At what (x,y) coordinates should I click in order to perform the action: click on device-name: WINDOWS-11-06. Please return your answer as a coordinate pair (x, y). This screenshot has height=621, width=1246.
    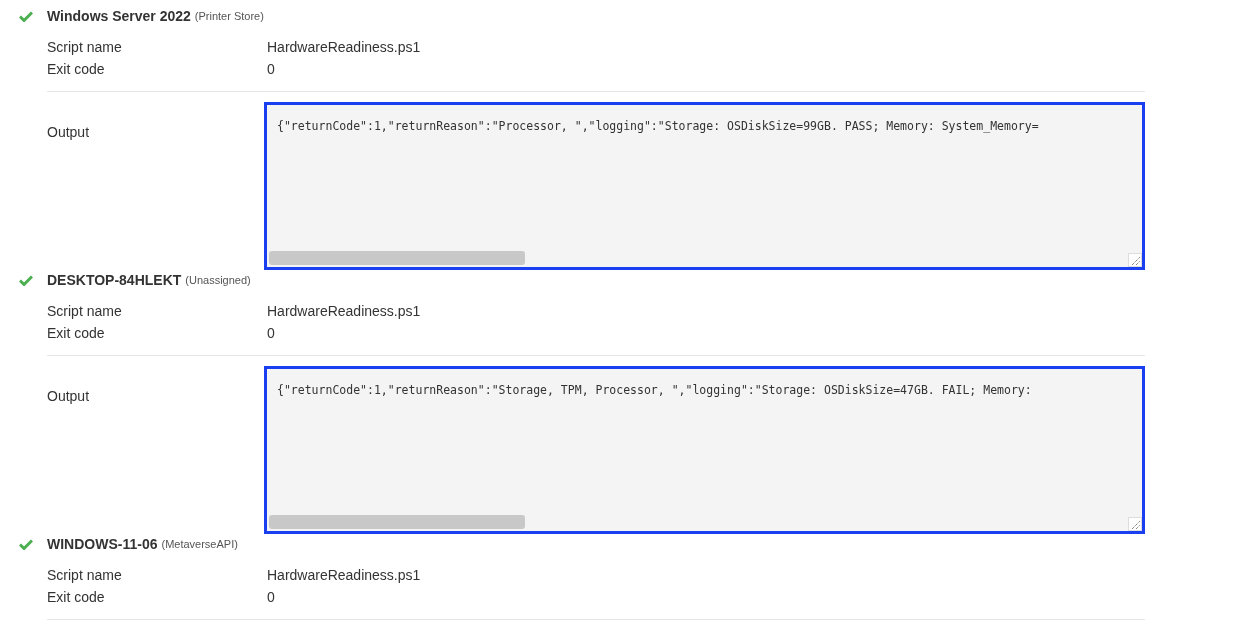
    Looking at the image, I should click on (102, 544).